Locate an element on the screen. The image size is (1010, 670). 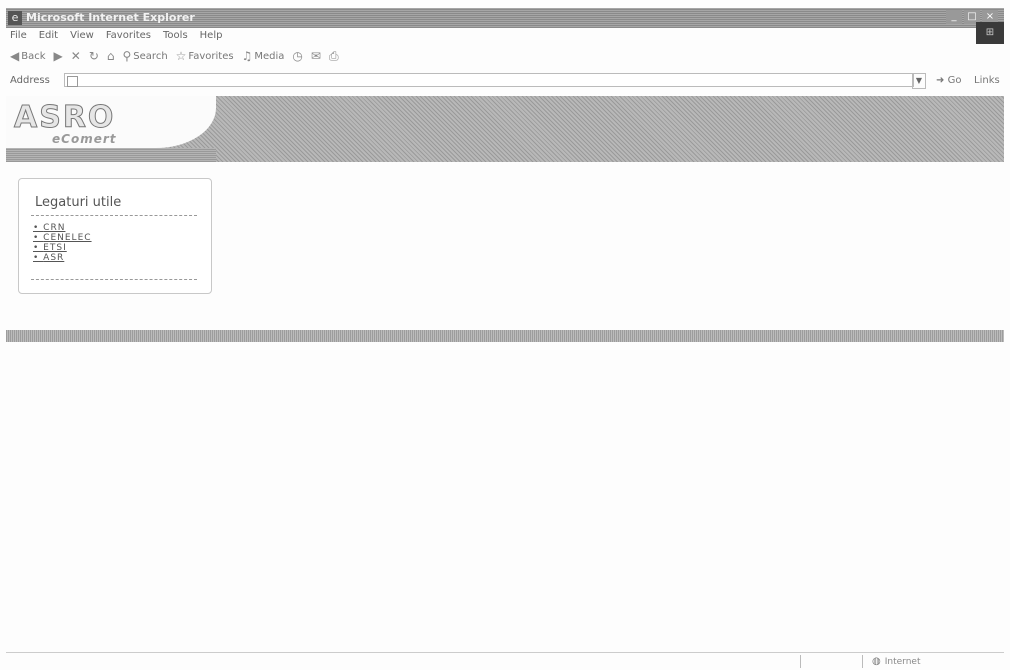
search-button: ⚲ Search is located at coordinates (145, 56).